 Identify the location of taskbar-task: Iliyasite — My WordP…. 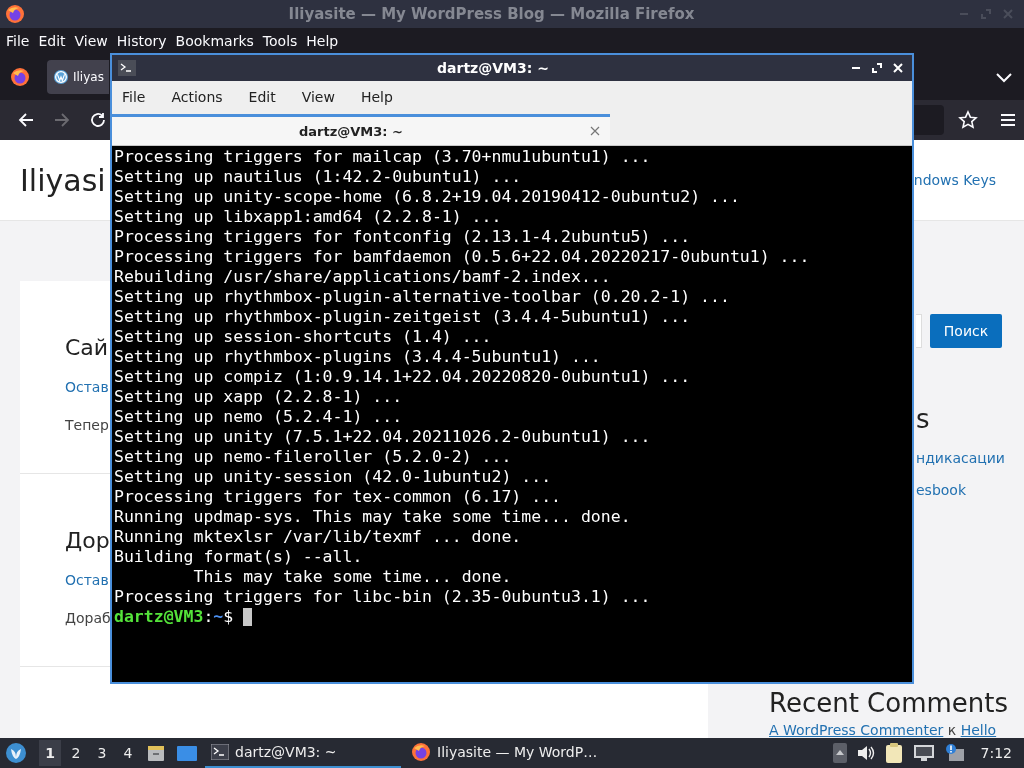
(504, 753).